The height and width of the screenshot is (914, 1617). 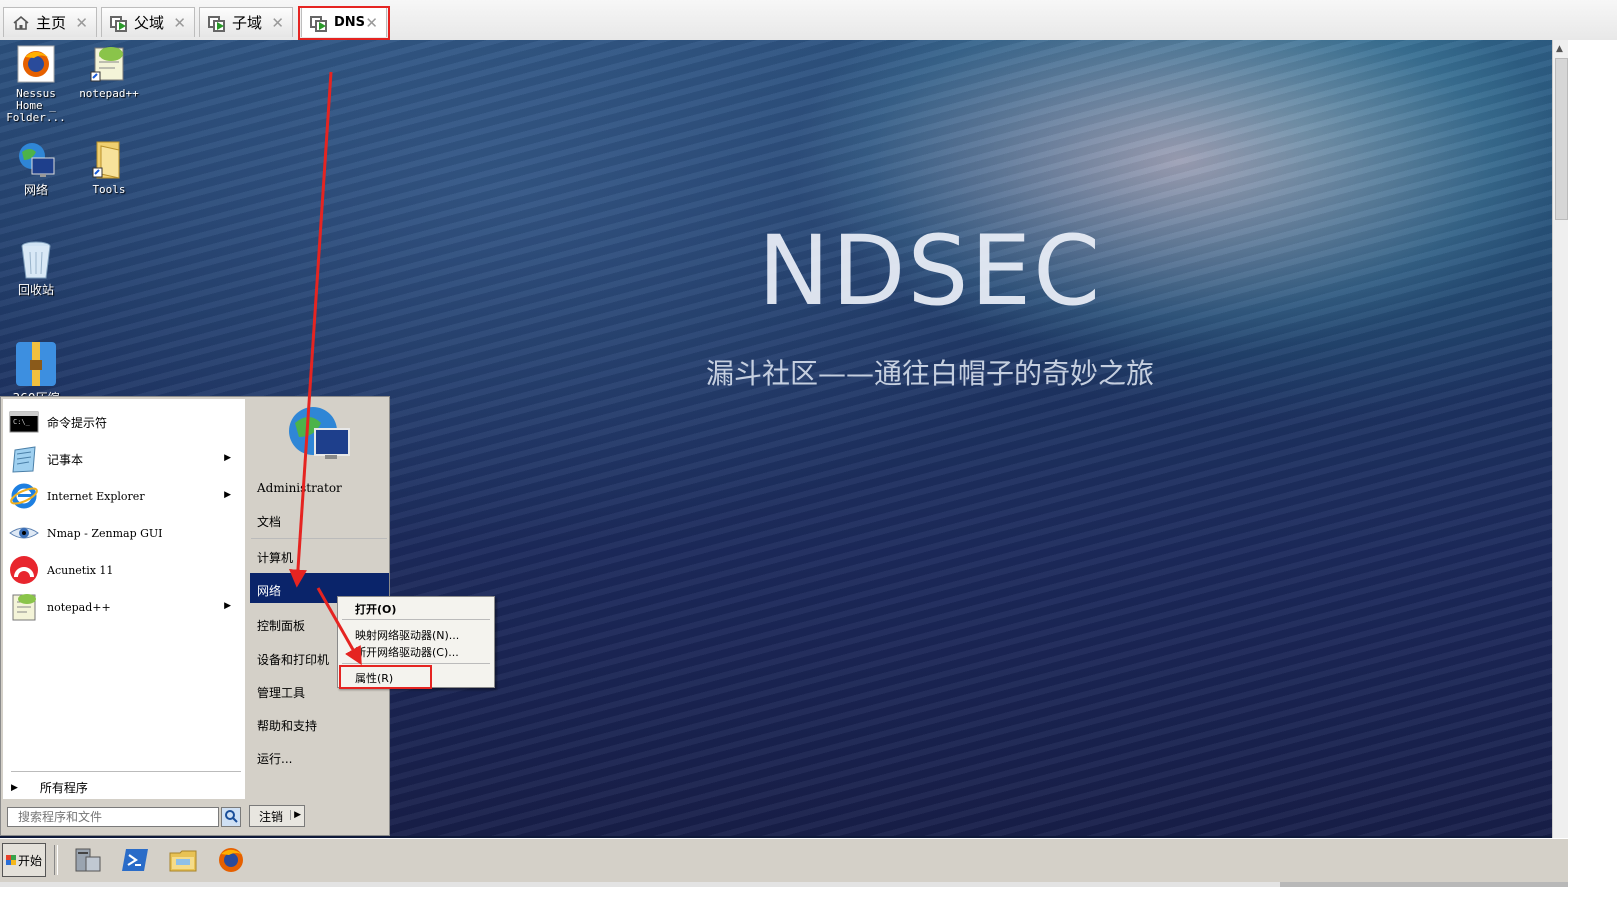 I want to click on taskbar-firefox, so click(x=231, y=860).